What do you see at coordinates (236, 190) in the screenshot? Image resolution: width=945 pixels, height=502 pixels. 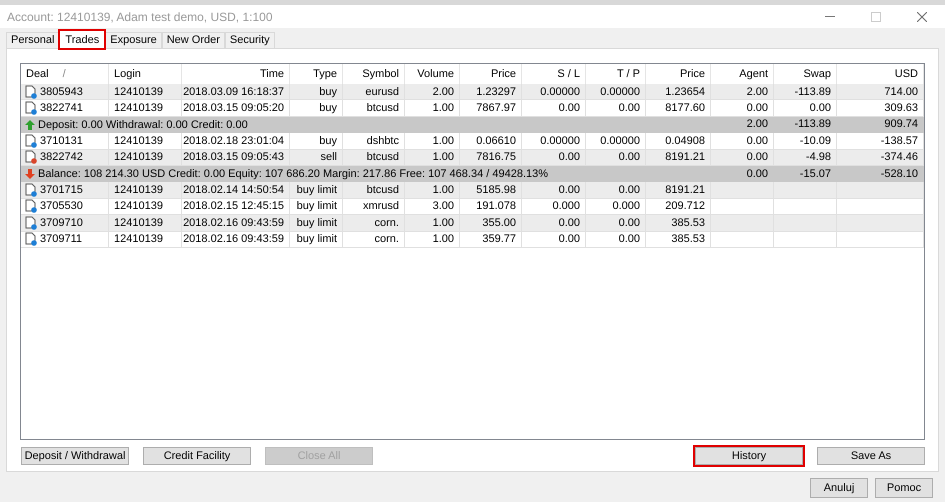 I see `table-cell: 2018.02.14 14:50:54` at bounding box center [236, 190].